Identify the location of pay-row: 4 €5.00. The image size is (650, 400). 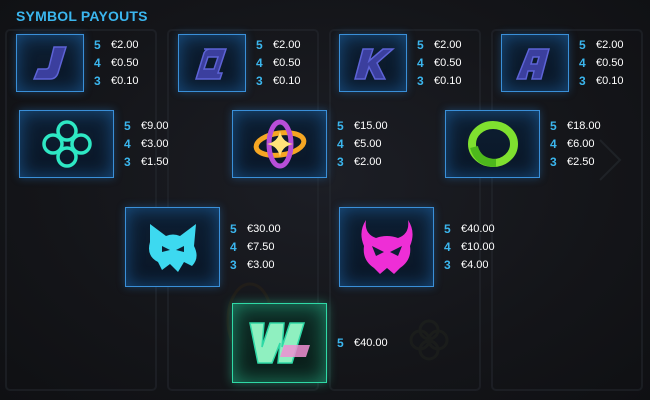
(359, 144).